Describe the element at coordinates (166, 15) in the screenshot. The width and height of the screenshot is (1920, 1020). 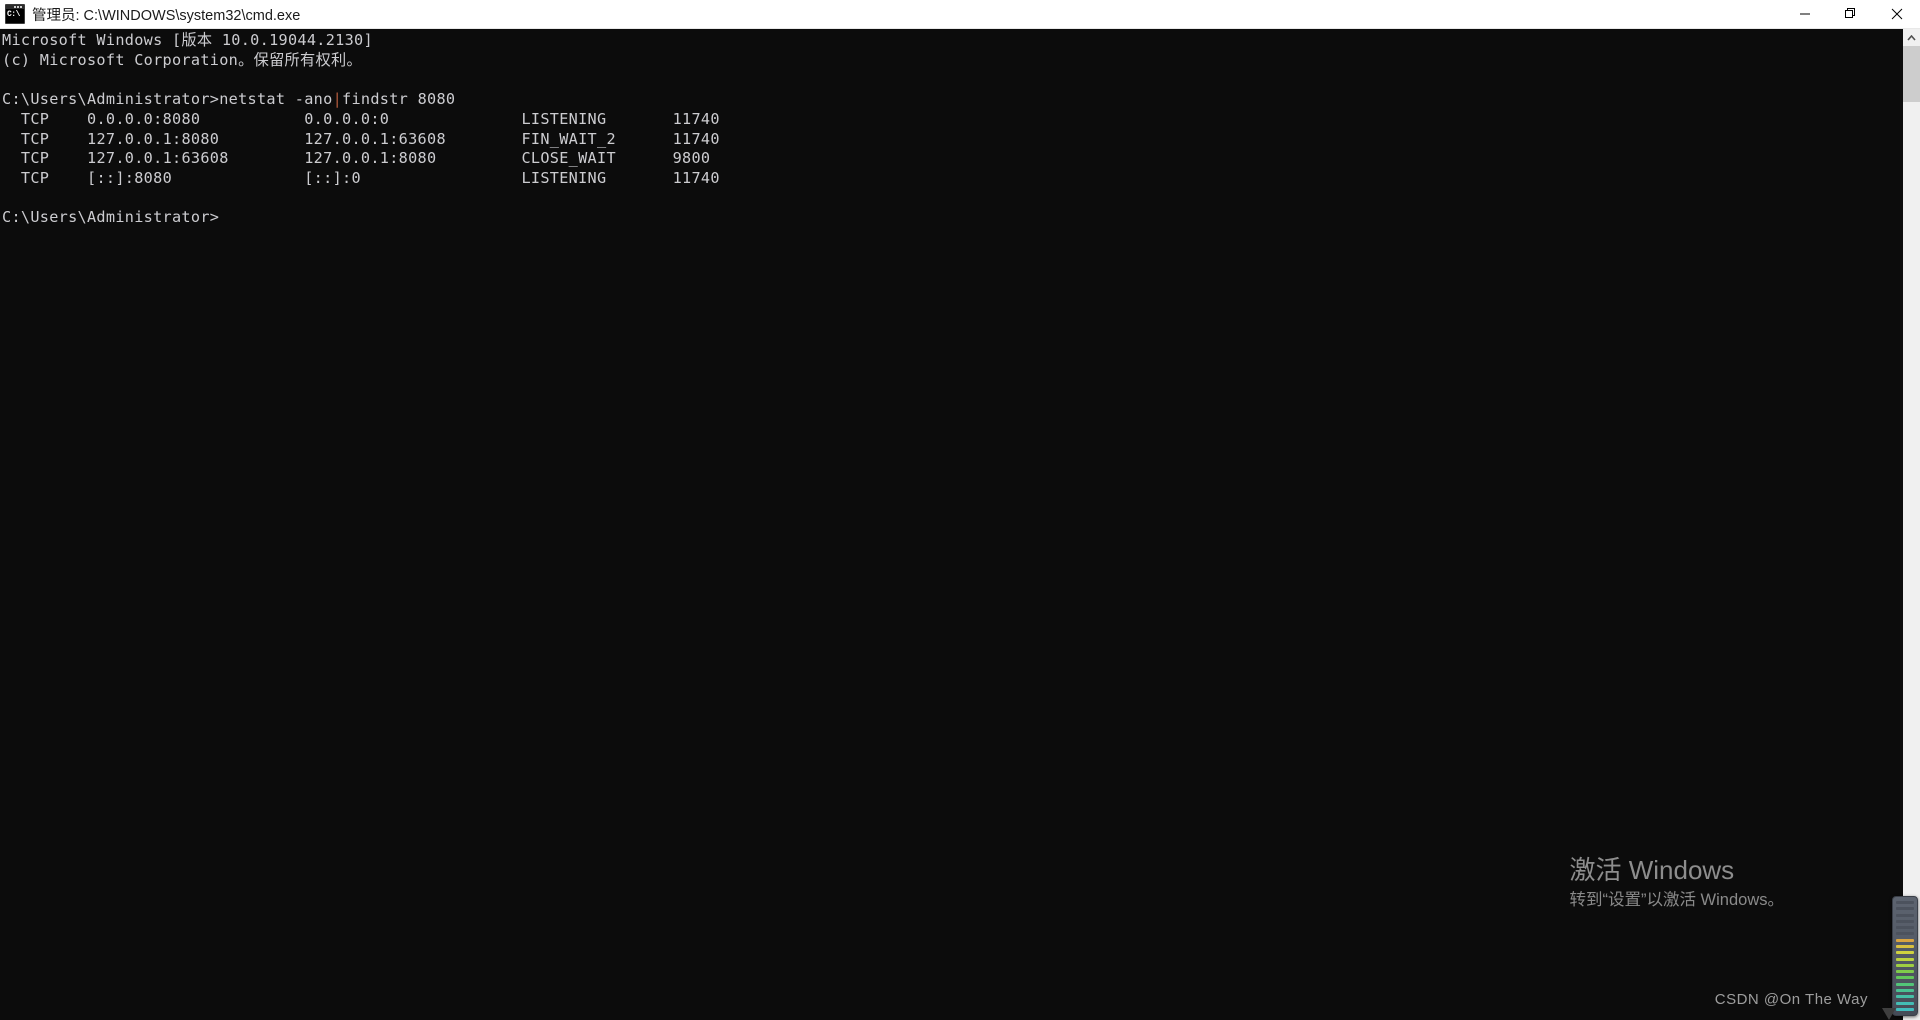
I see `window-title: 管理员: C:\WINDOWS\system32\cmd.exe` at that location.